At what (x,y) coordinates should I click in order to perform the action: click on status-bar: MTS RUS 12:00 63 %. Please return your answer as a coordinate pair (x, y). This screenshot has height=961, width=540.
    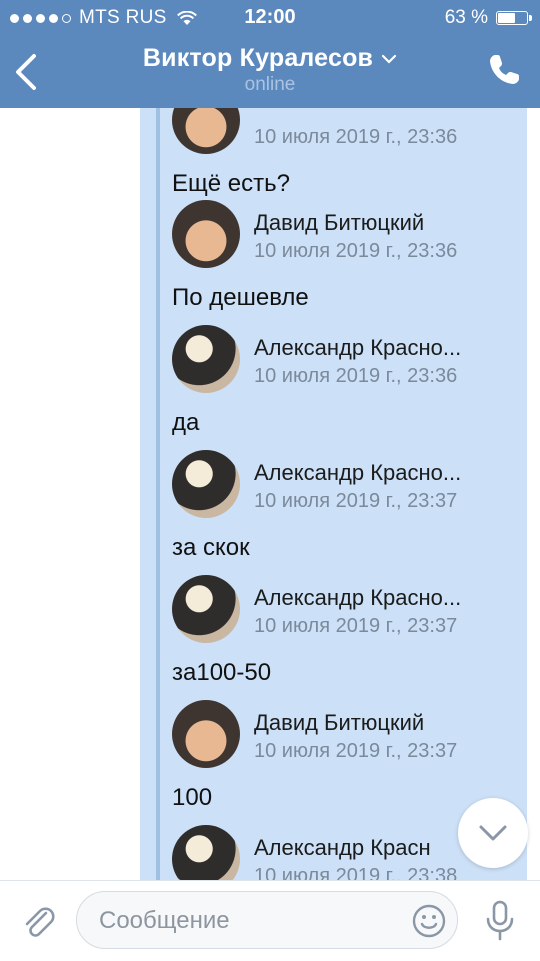
    Looking at the image, I should click on (270, 18).